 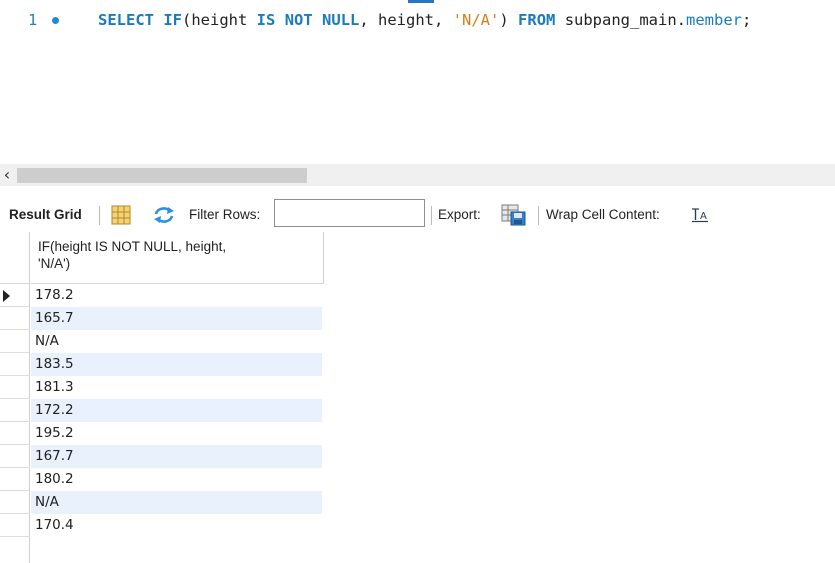 What do you see at coordinates (417, 410) in the screenshot?
I see `table-row: 172.2` at bounding box center [417, 410].